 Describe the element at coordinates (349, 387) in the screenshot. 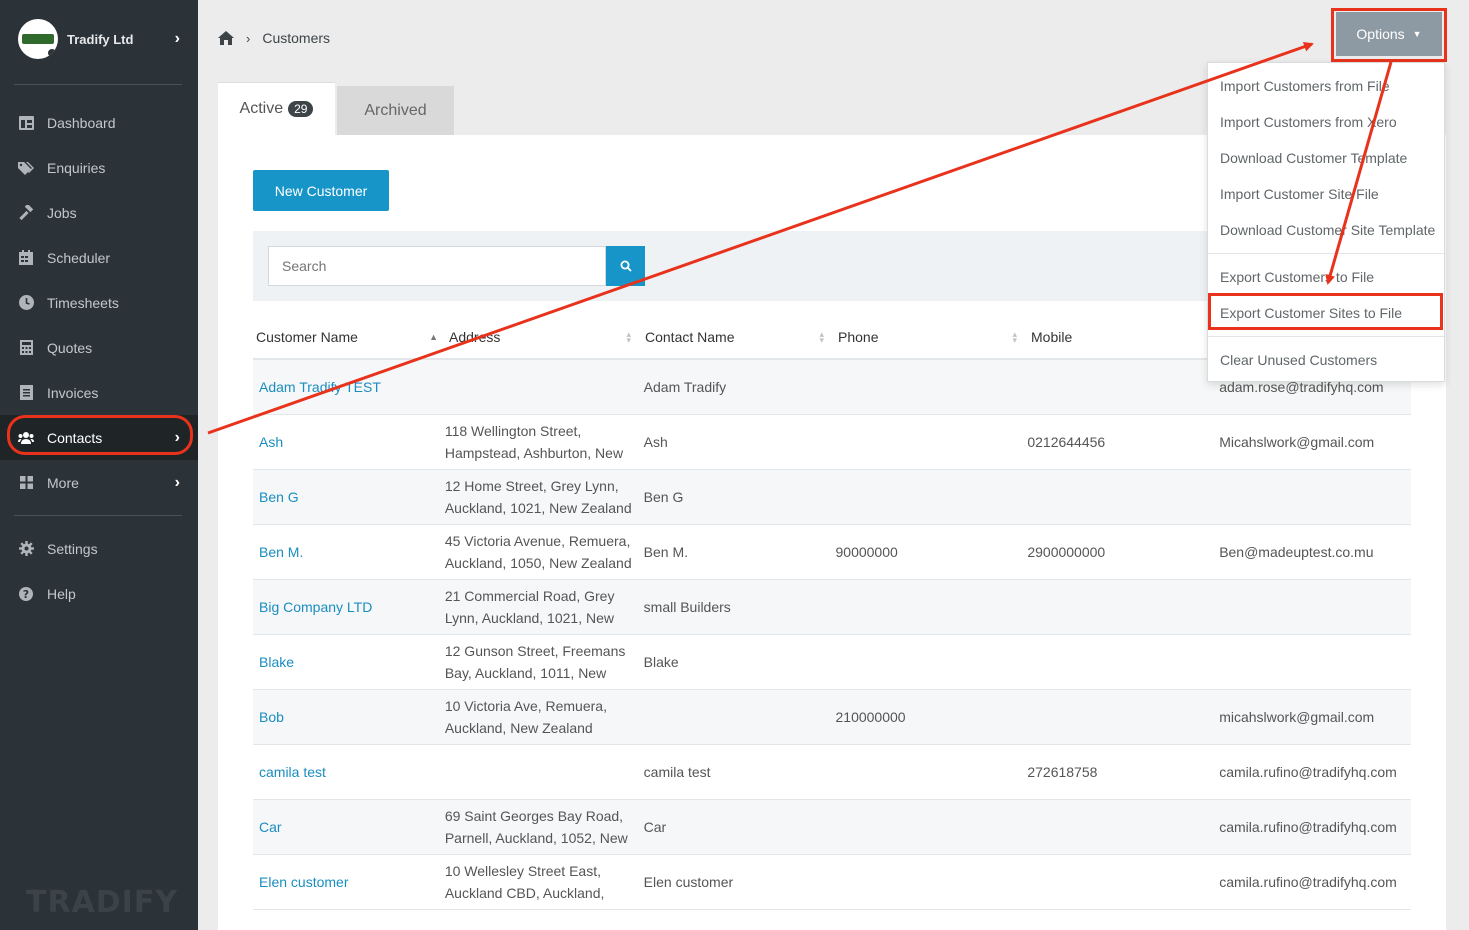

I see `customer-name-link: Adam Tradify TEST` at that location.